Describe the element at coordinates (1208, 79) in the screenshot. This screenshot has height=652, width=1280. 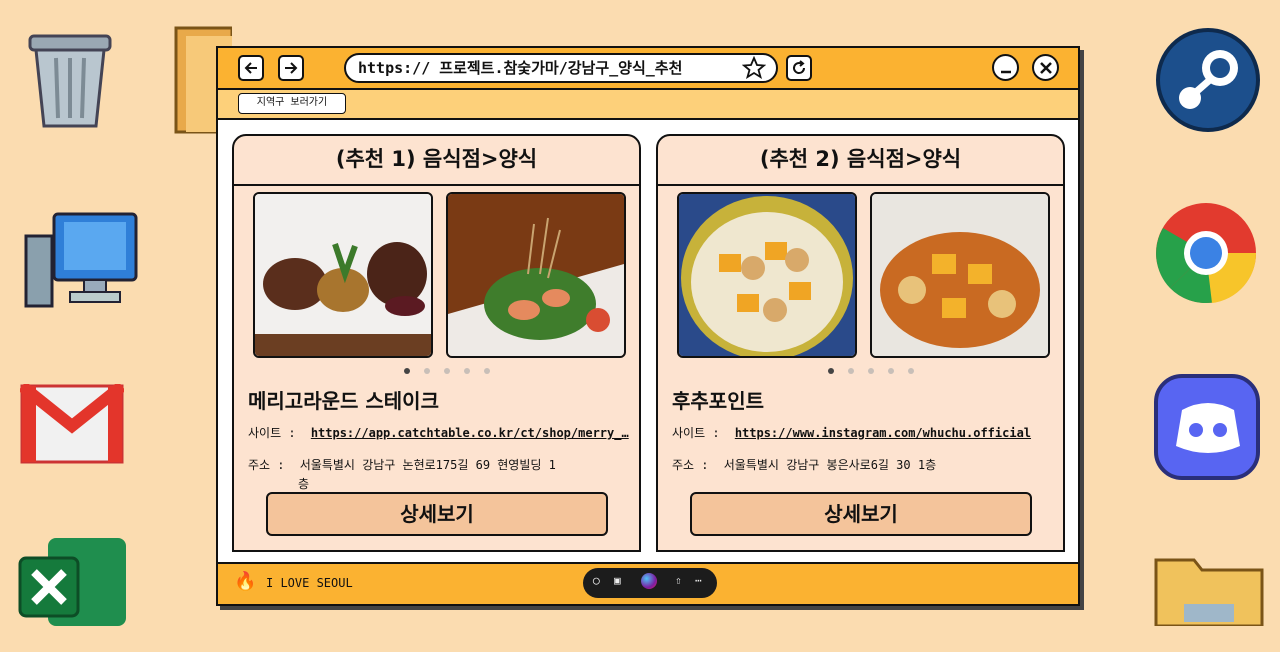
I see `steam-icon` at that location.